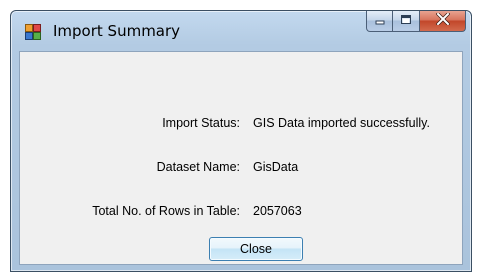  I want to click on dataset-name-label: Dataset Name:, so click(198, 167).